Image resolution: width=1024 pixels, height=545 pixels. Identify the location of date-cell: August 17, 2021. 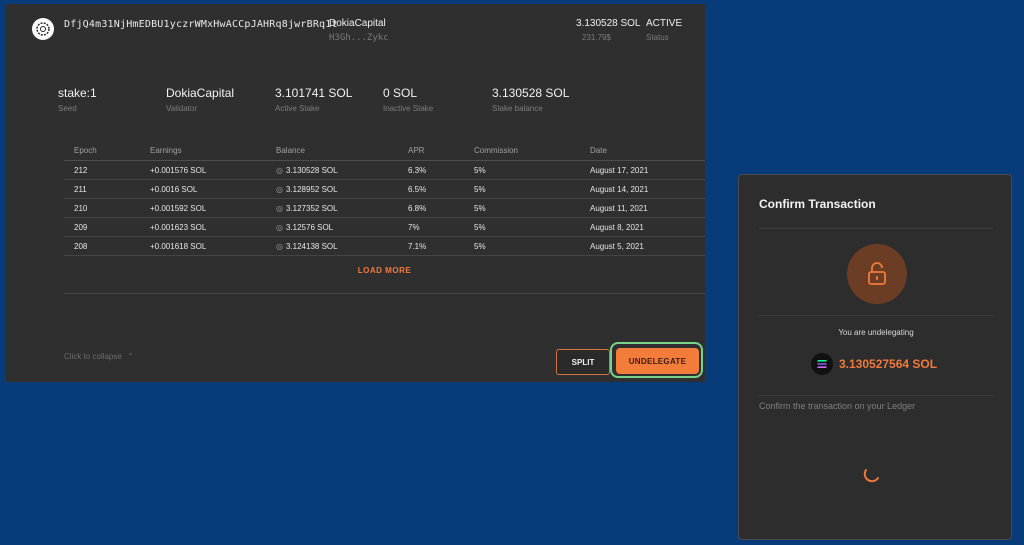
(642, 170).